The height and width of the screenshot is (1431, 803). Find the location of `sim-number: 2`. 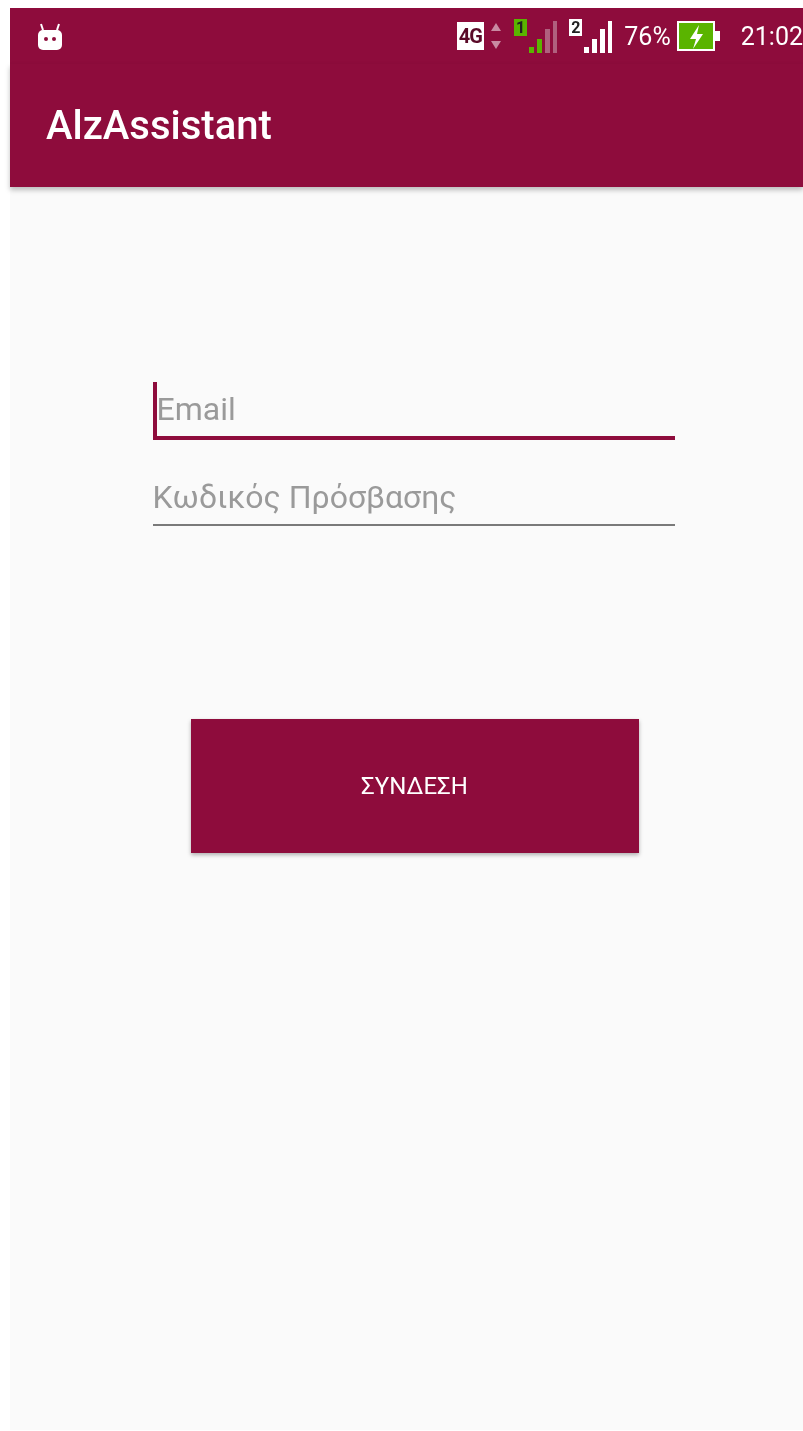

sim-number: 2 is located at coordinates (576, 27).